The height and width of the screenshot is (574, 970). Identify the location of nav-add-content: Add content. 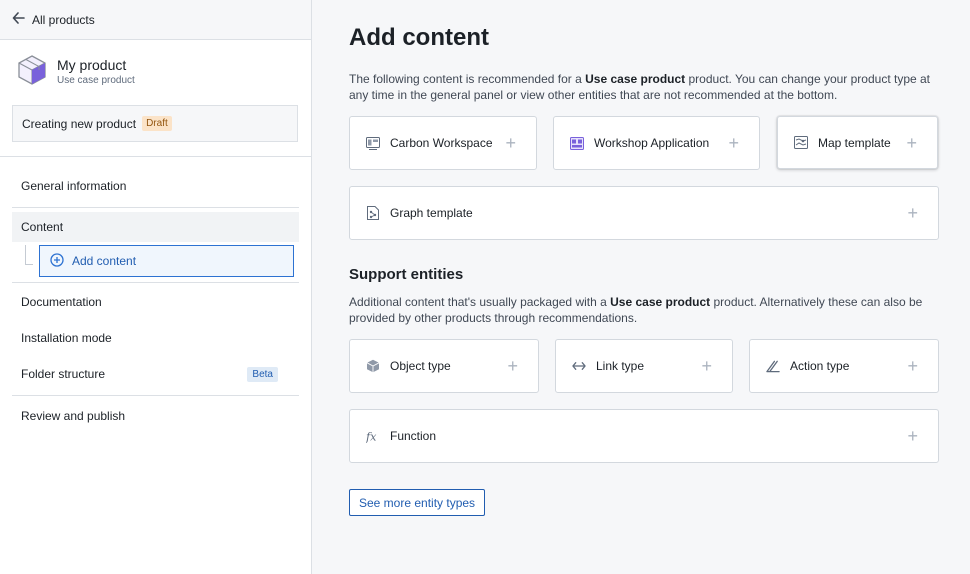
(166, 261).